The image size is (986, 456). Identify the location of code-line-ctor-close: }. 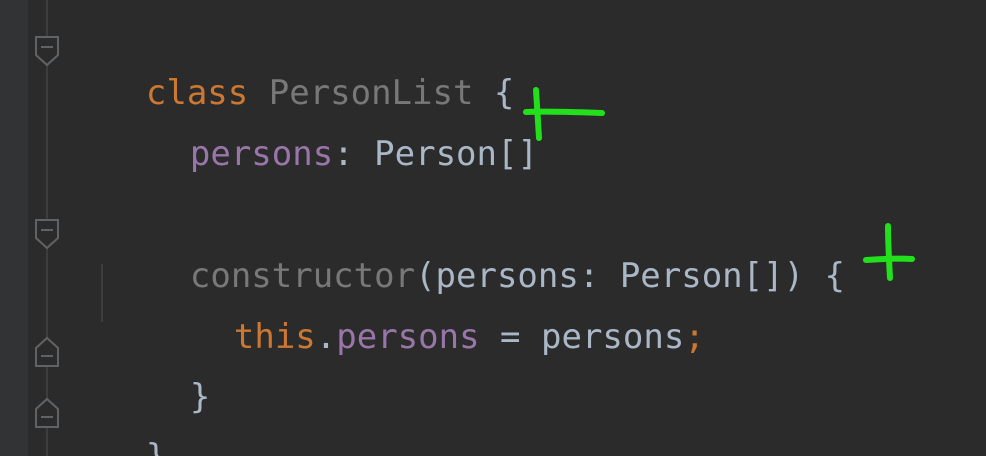
(159, 374).